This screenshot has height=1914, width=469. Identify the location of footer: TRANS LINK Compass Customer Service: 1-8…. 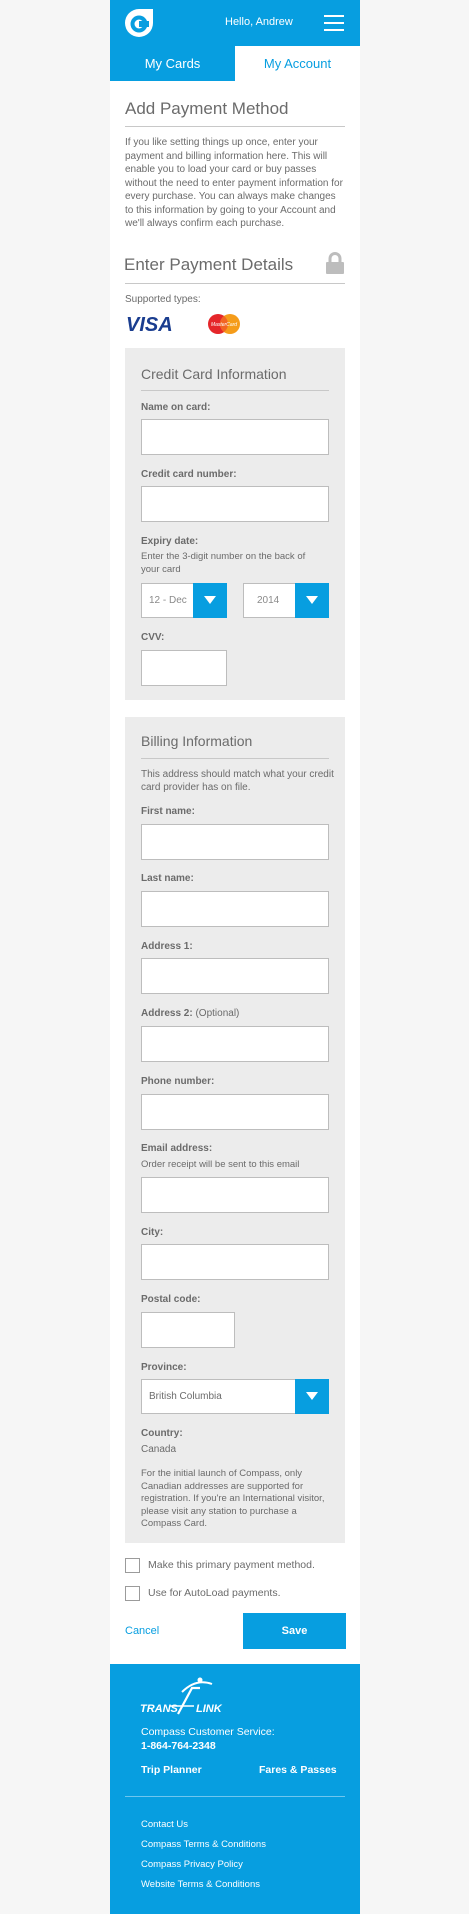
(235, 1789).